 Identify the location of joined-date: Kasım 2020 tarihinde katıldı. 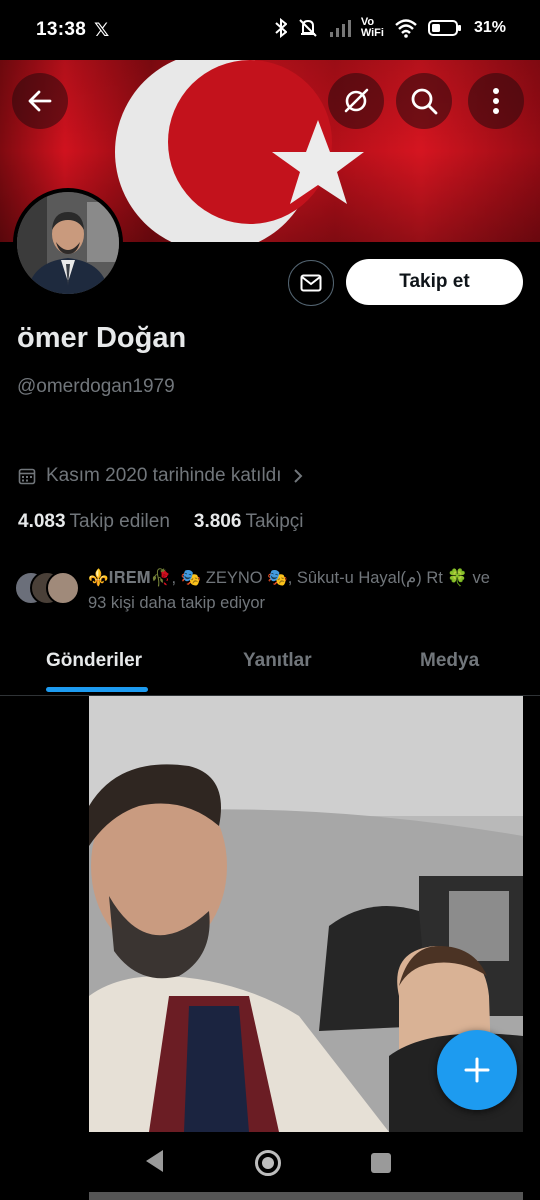
(161, 476).